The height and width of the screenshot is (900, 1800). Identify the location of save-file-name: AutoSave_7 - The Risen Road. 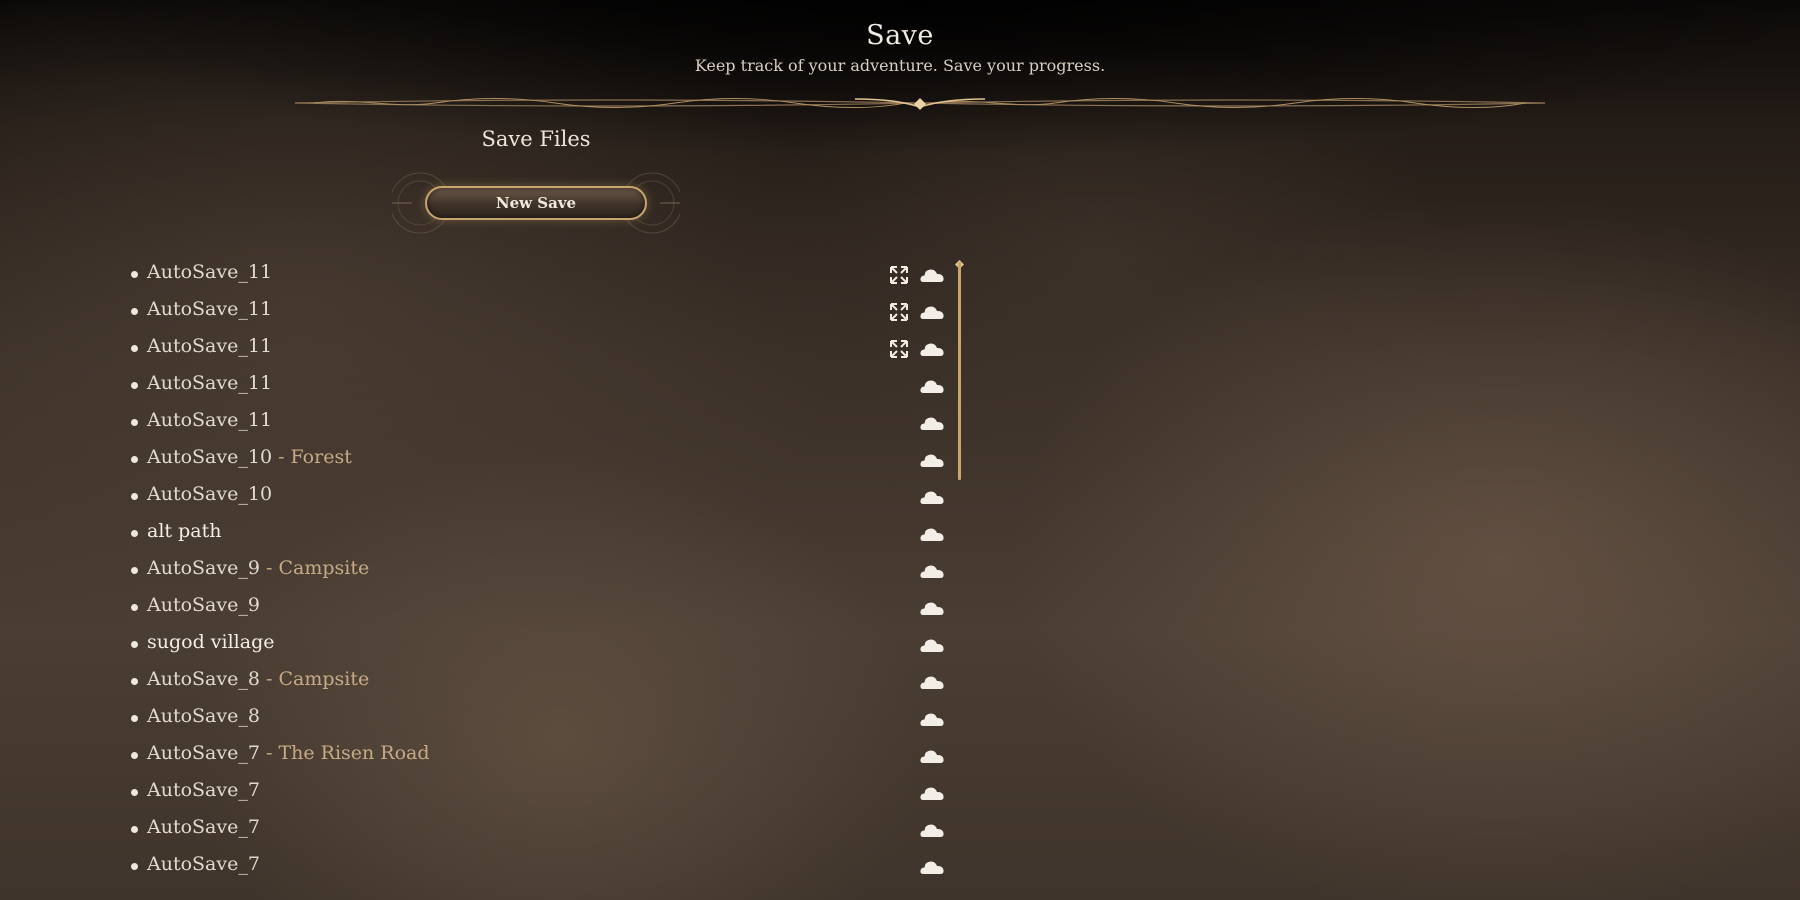
(288, 753).